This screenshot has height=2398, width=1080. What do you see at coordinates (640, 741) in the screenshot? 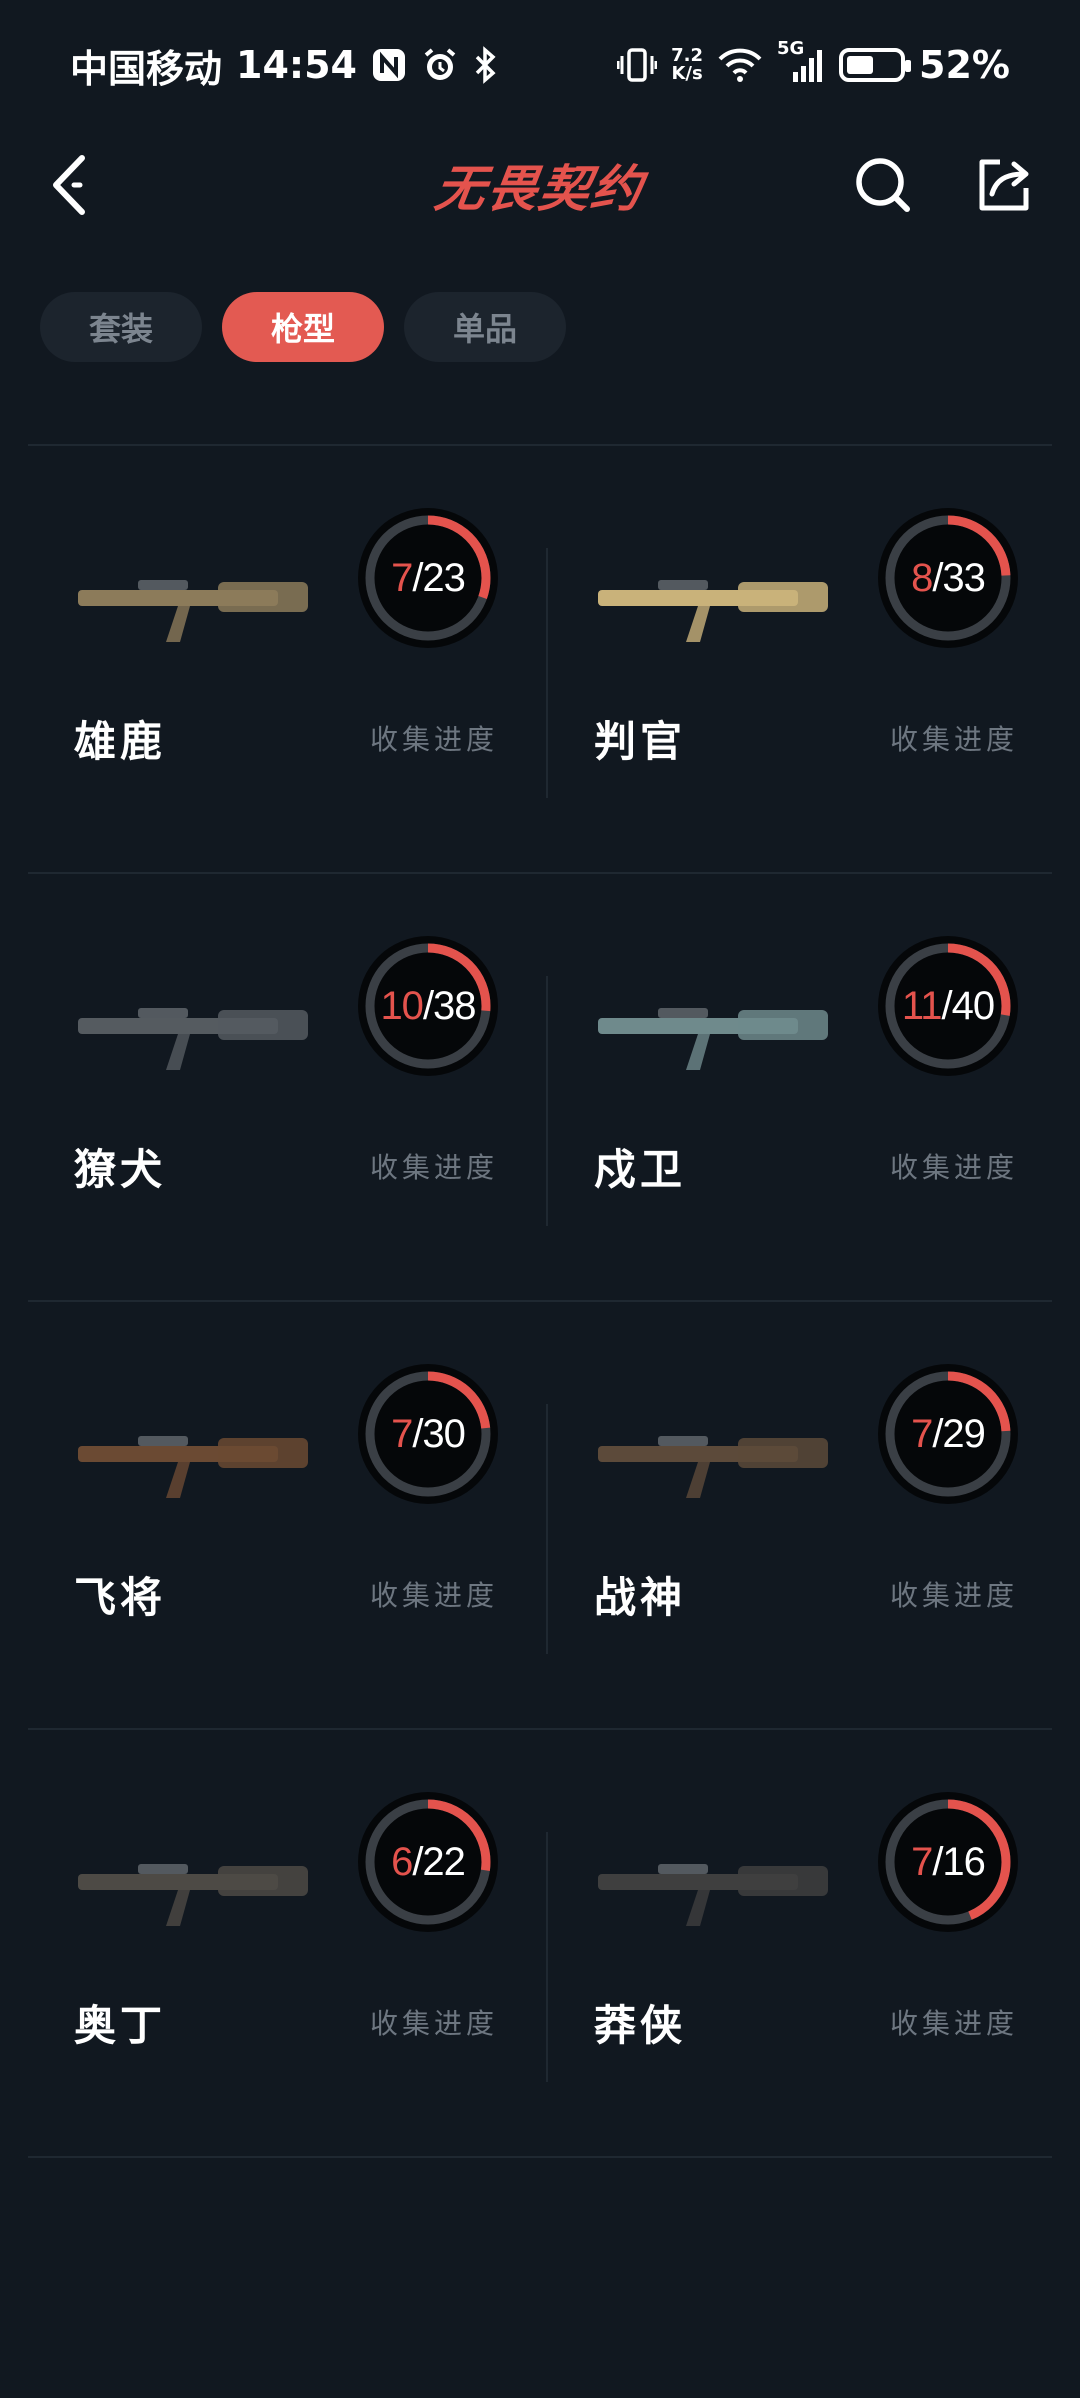
I see `weapon-name: 判官` at bounding box center [640, 741].